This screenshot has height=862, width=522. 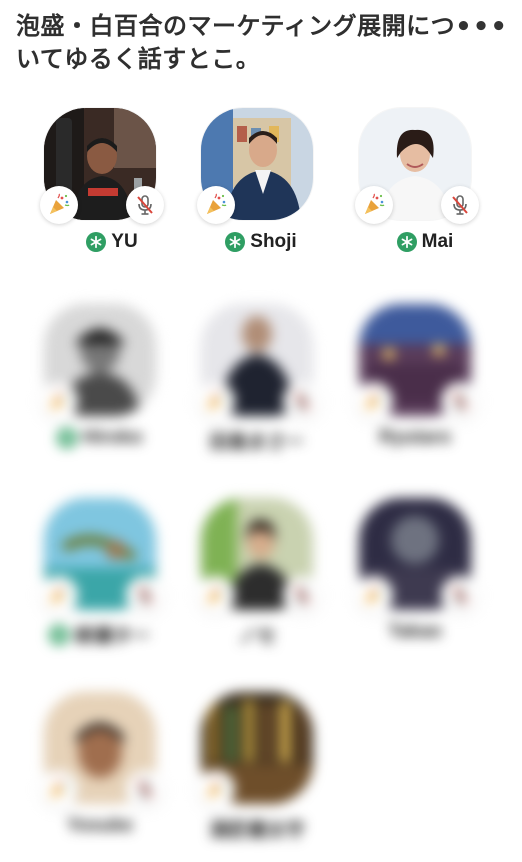 I want to click on speaker-name: Shoji, so click(x=273, y=241).